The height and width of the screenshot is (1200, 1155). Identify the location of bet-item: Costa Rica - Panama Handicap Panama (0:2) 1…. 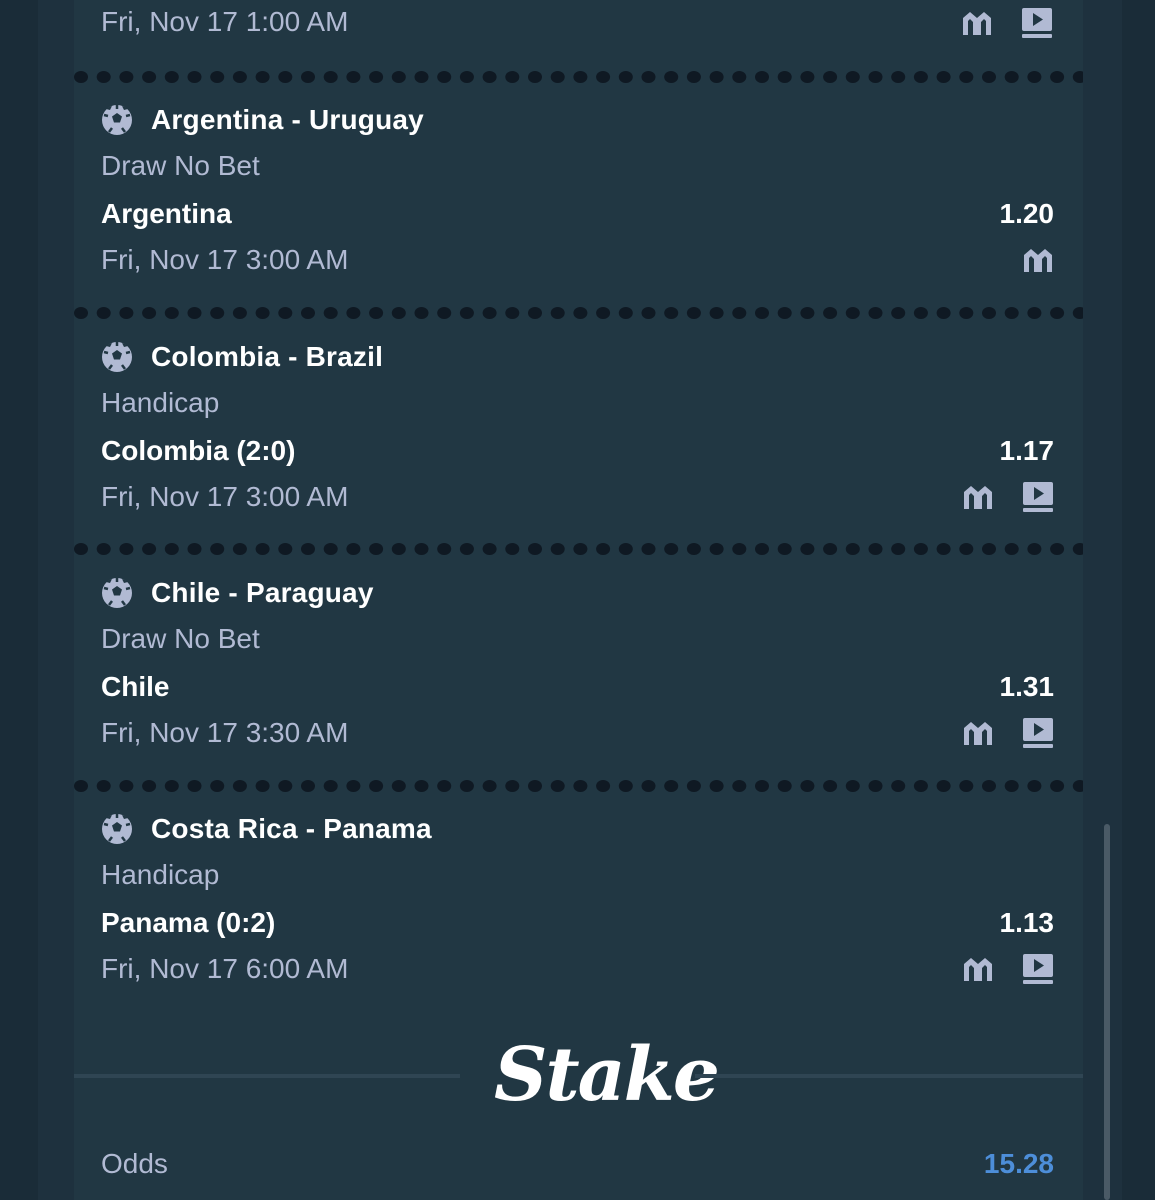
(578, 907).